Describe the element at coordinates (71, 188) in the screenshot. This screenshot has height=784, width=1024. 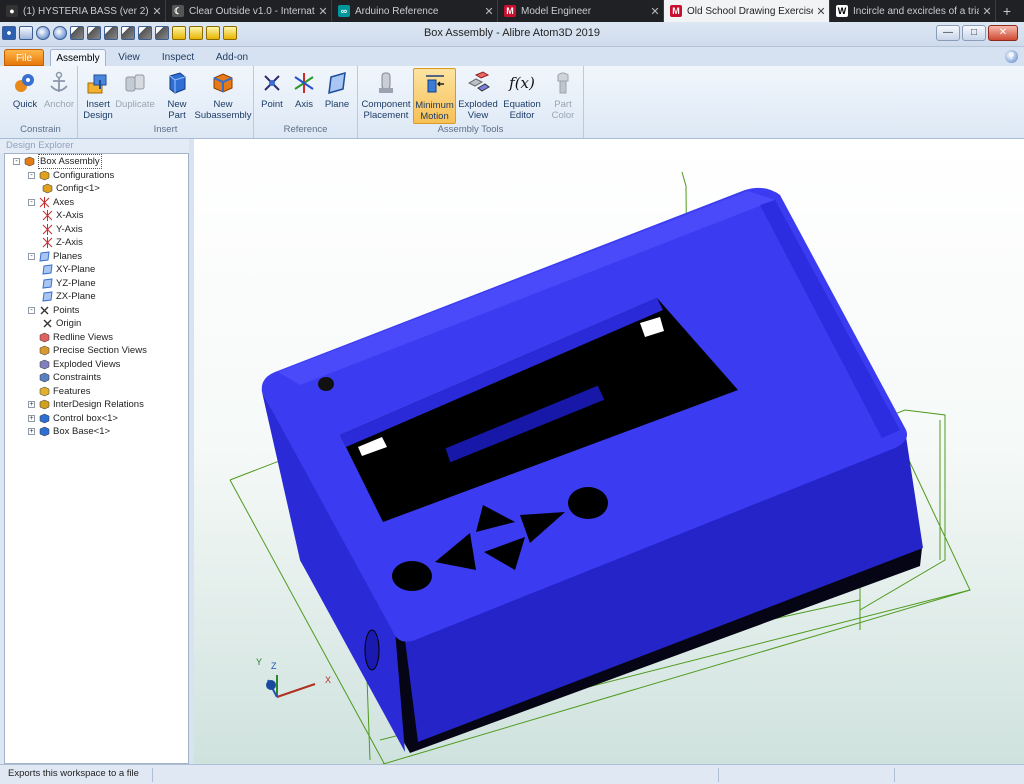
I see `tree-node: Config<1>` at that location.